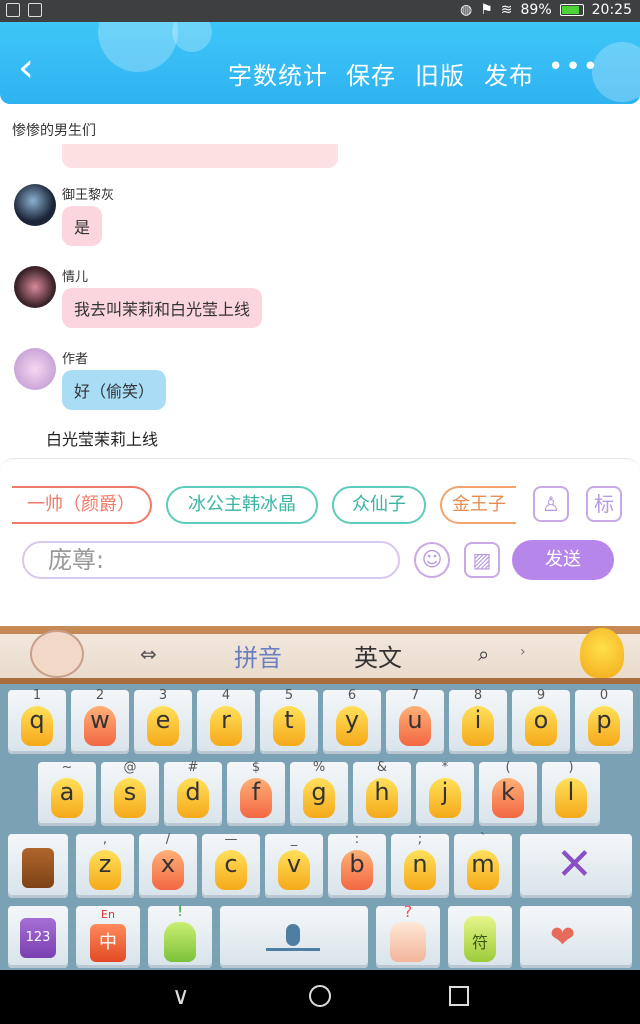  Describe the element at coordinates (75, 277) in the screenshot. I see `sender-name: 情儿` at that location.